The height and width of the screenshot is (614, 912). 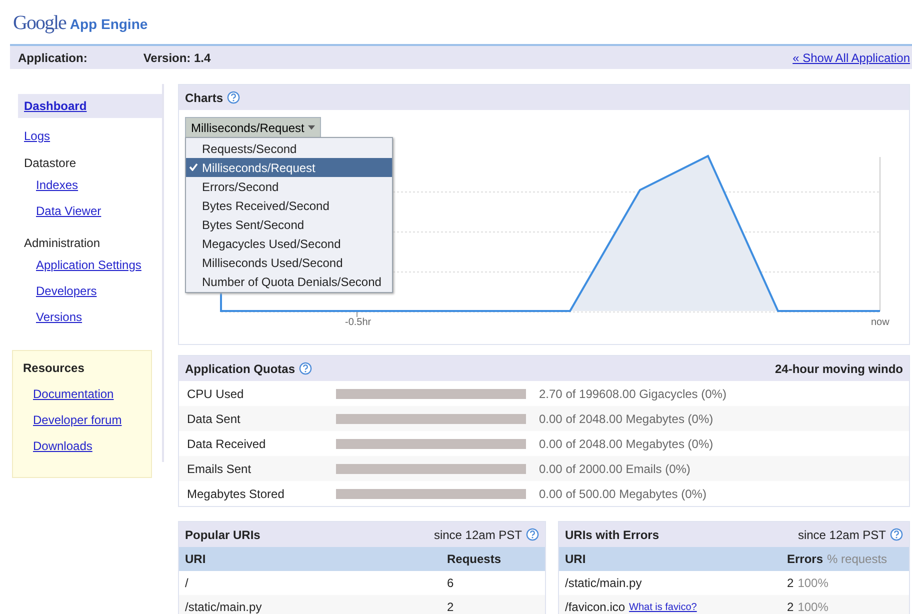 I want to click on sidebar-link: Application Settings, so click(x=89, y=265).